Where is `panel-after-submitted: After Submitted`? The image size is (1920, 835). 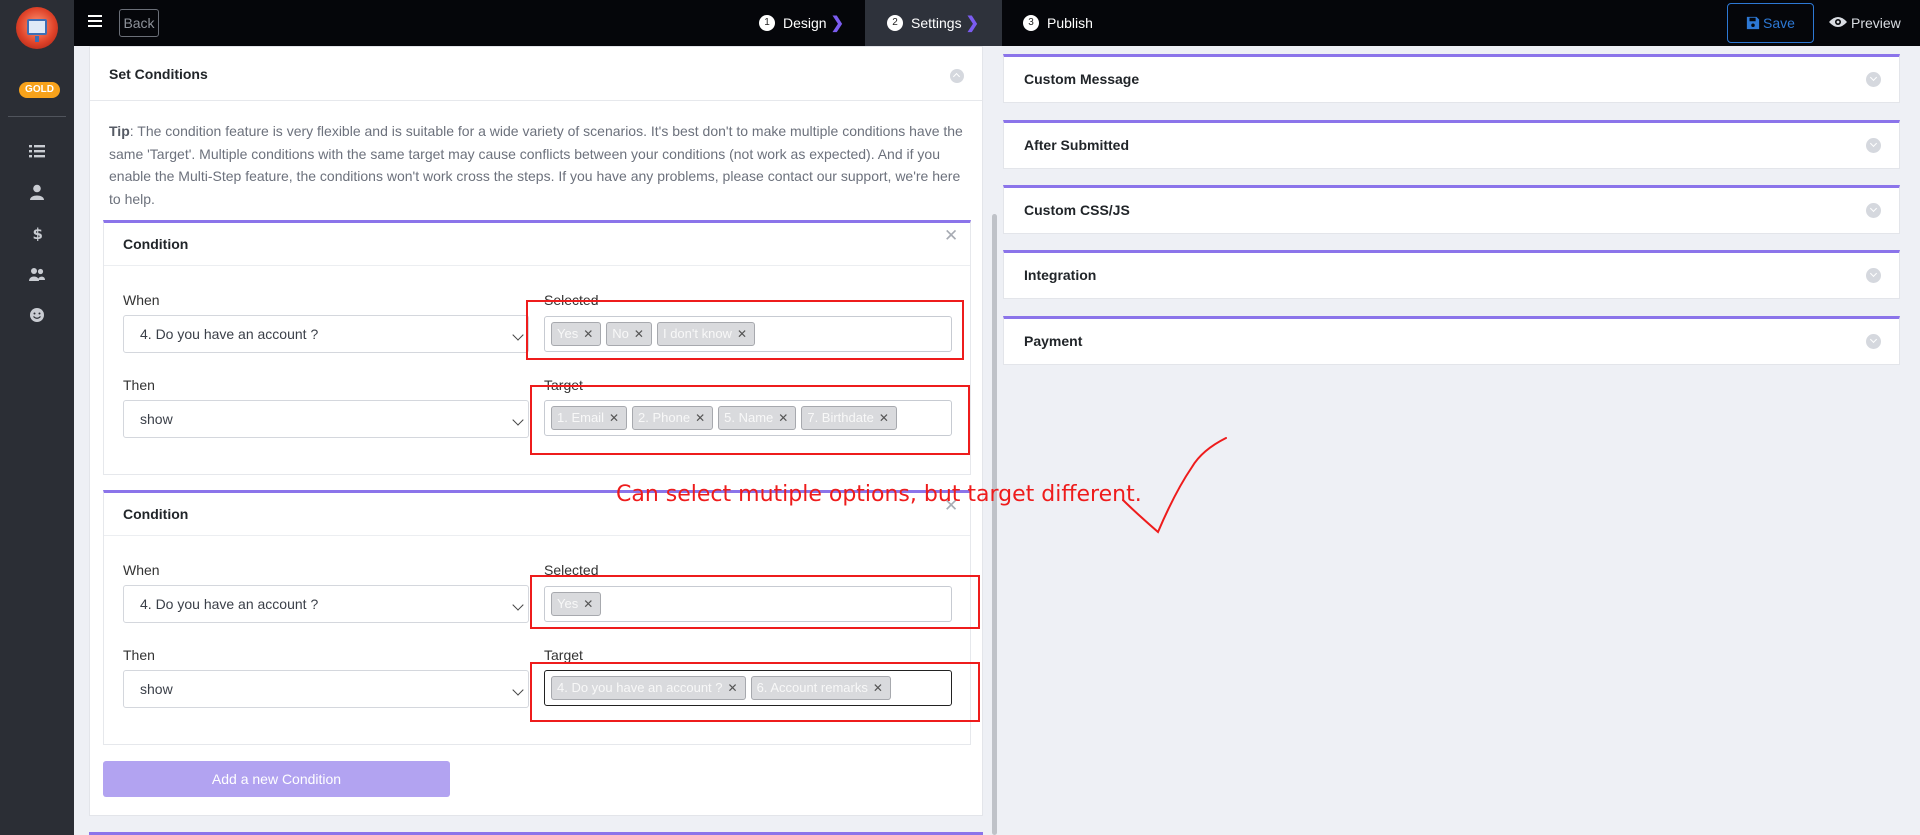 panel-after-submitted: After Submitted is located at coordinates (1451, 144).